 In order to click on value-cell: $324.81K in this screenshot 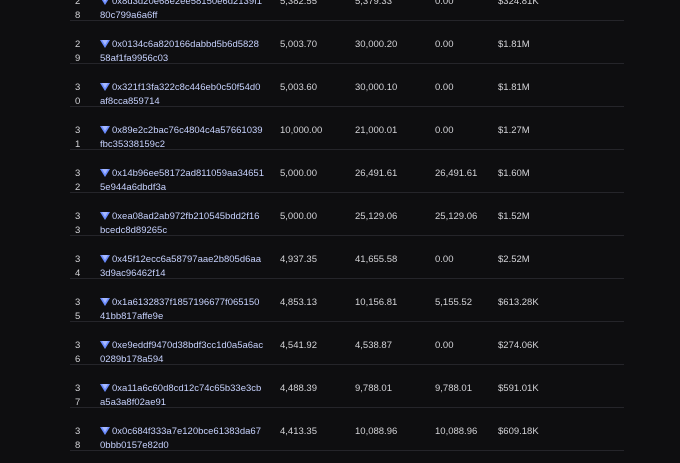, I will do `click(518, 3)`.